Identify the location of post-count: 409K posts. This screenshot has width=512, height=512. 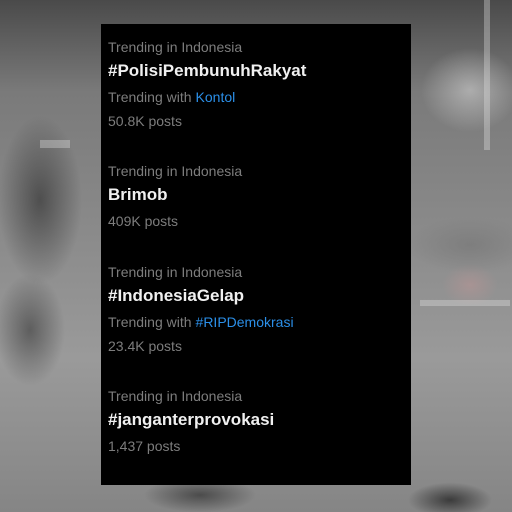
(143, 221).